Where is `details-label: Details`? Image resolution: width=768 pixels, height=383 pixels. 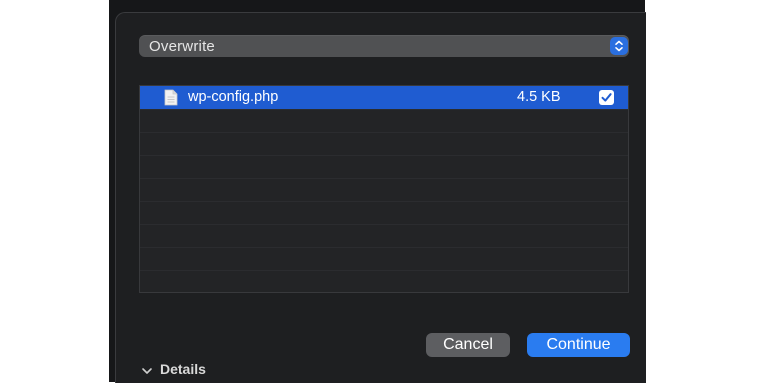 details-label: Details is located at coordinates (183, 369).